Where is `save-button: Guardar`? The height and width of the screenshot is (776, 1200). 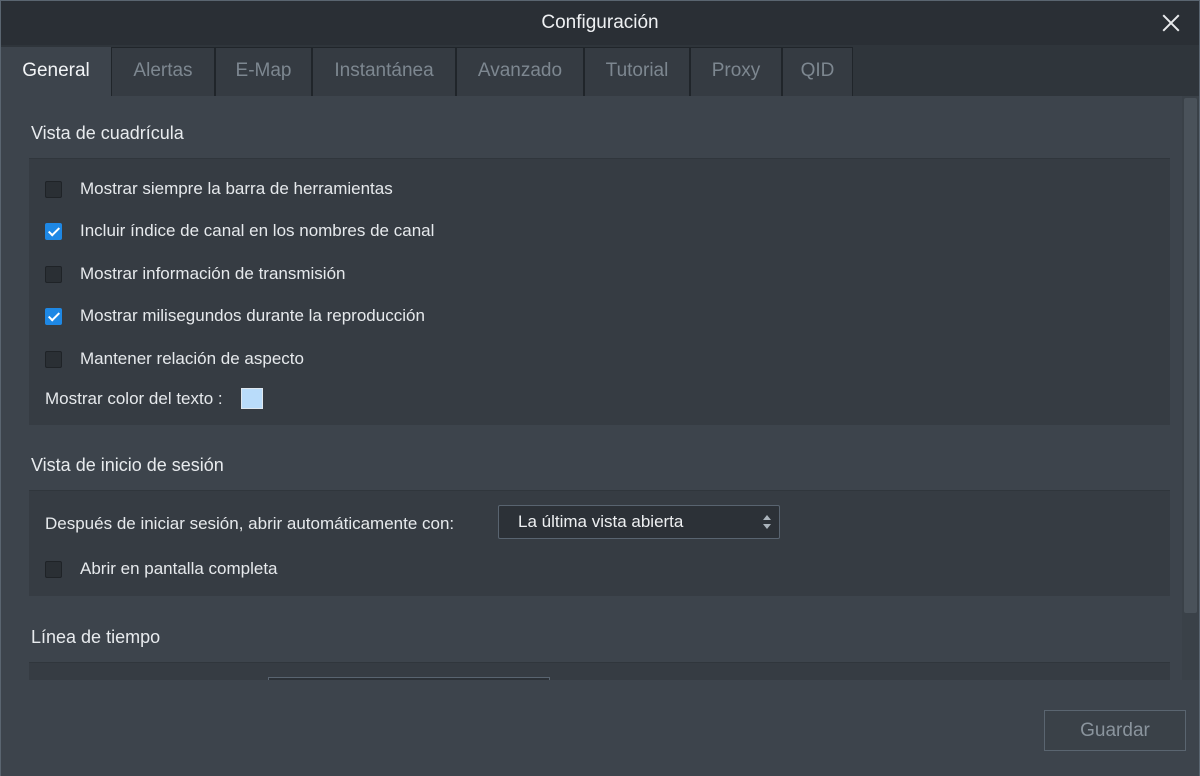
save-button: Guardar is located at coordinates (1115, 730).